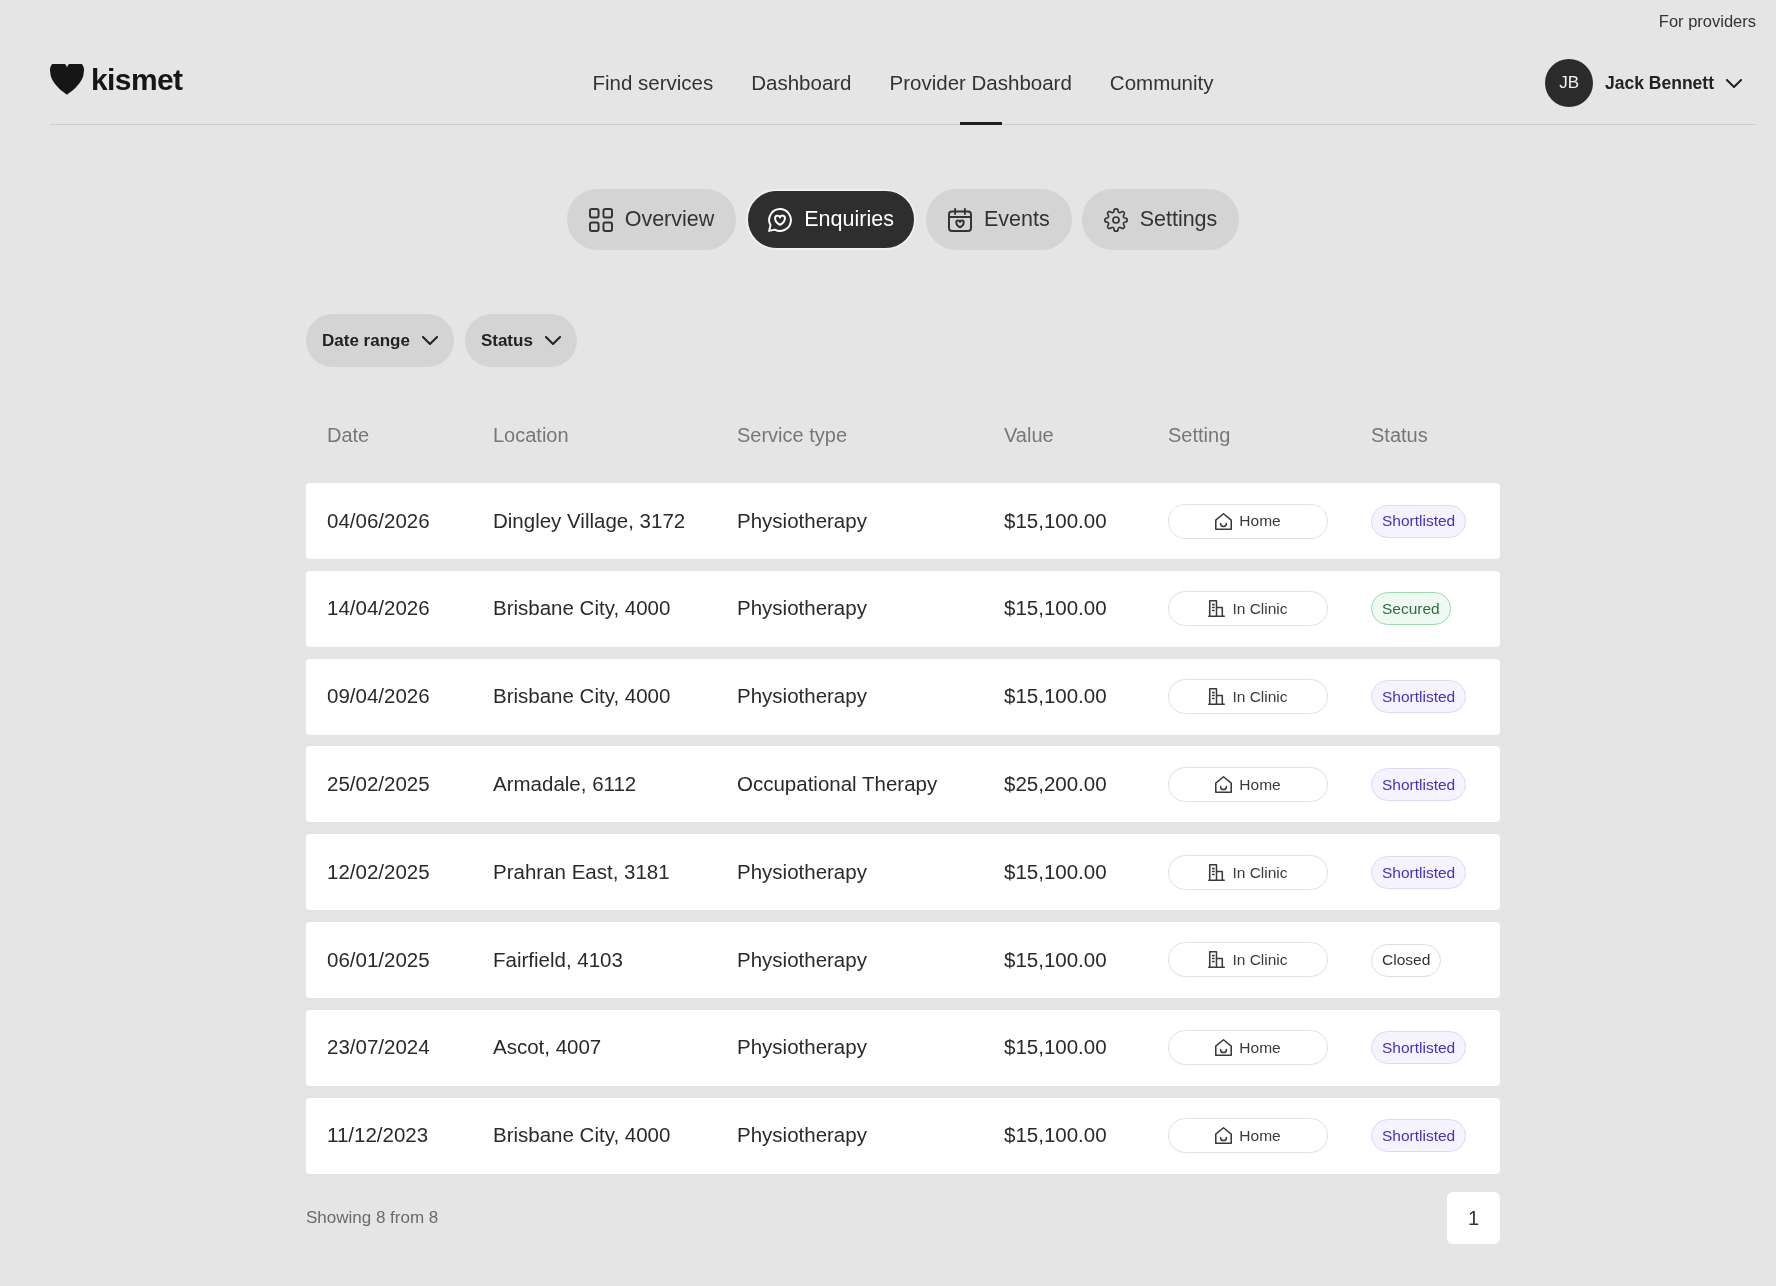  Describe the element at coordinates (116, 79) in the screenshot. I see `logo-link: kismet` at that location.